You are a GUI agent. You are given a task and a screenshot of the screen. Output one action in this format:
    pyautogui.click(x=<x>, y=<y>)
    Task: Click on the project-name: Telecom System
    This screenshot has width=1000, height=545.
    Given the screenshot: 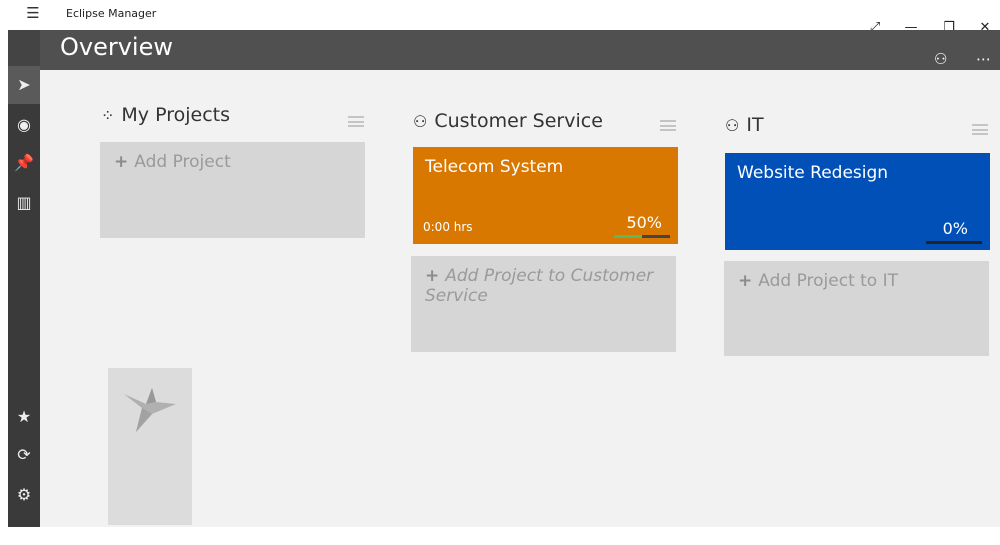 What is the action you would take?
    pyautogui.click(x=494, y=167)
    